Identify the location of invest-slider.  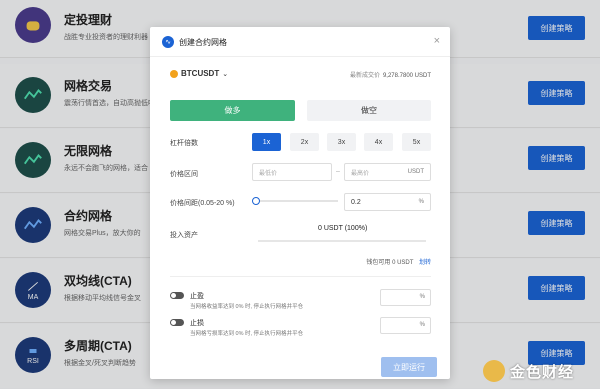
(342, 241).